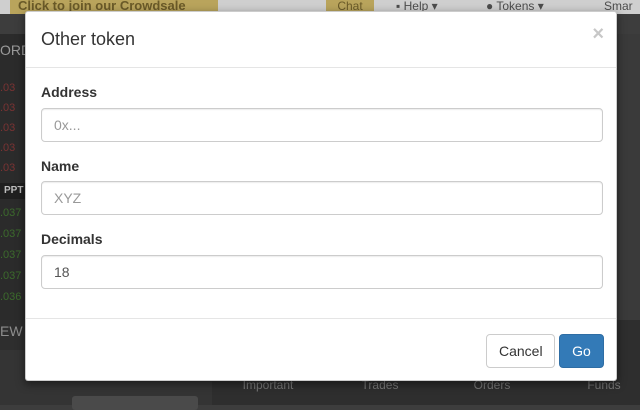  What do you see at coordinates (627, 179) in the screenshot?
I see `right-panel` at bounding box center [627, 179].